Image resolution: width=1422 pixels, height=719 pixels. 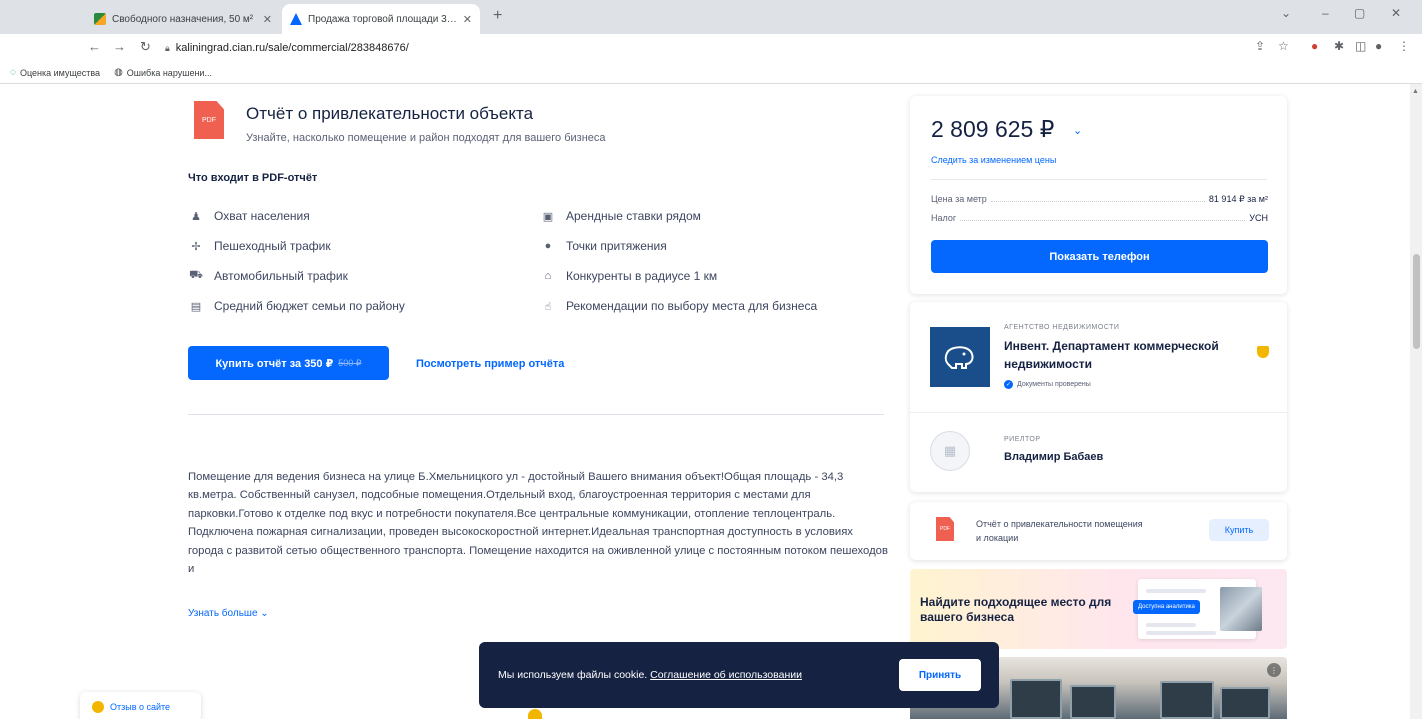 What do you see at coordinates (620, 216) in the screenshot?
I see `feature-item: ▣ Арендные ставки рядом` at bounding box center [620, 216].